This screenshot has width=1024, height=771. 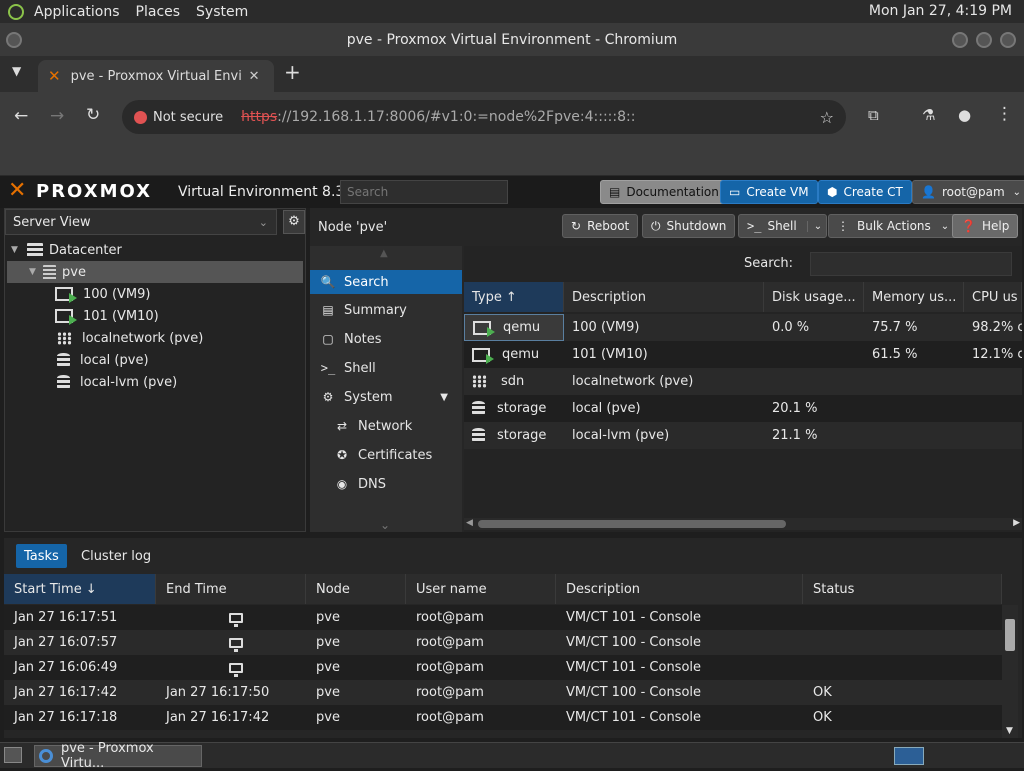 What do you see at coordinates (155, 250) in the screenshot?
I see `tree-item-datacenter: ▼ Datacenter` at bounding box center [155, 250].